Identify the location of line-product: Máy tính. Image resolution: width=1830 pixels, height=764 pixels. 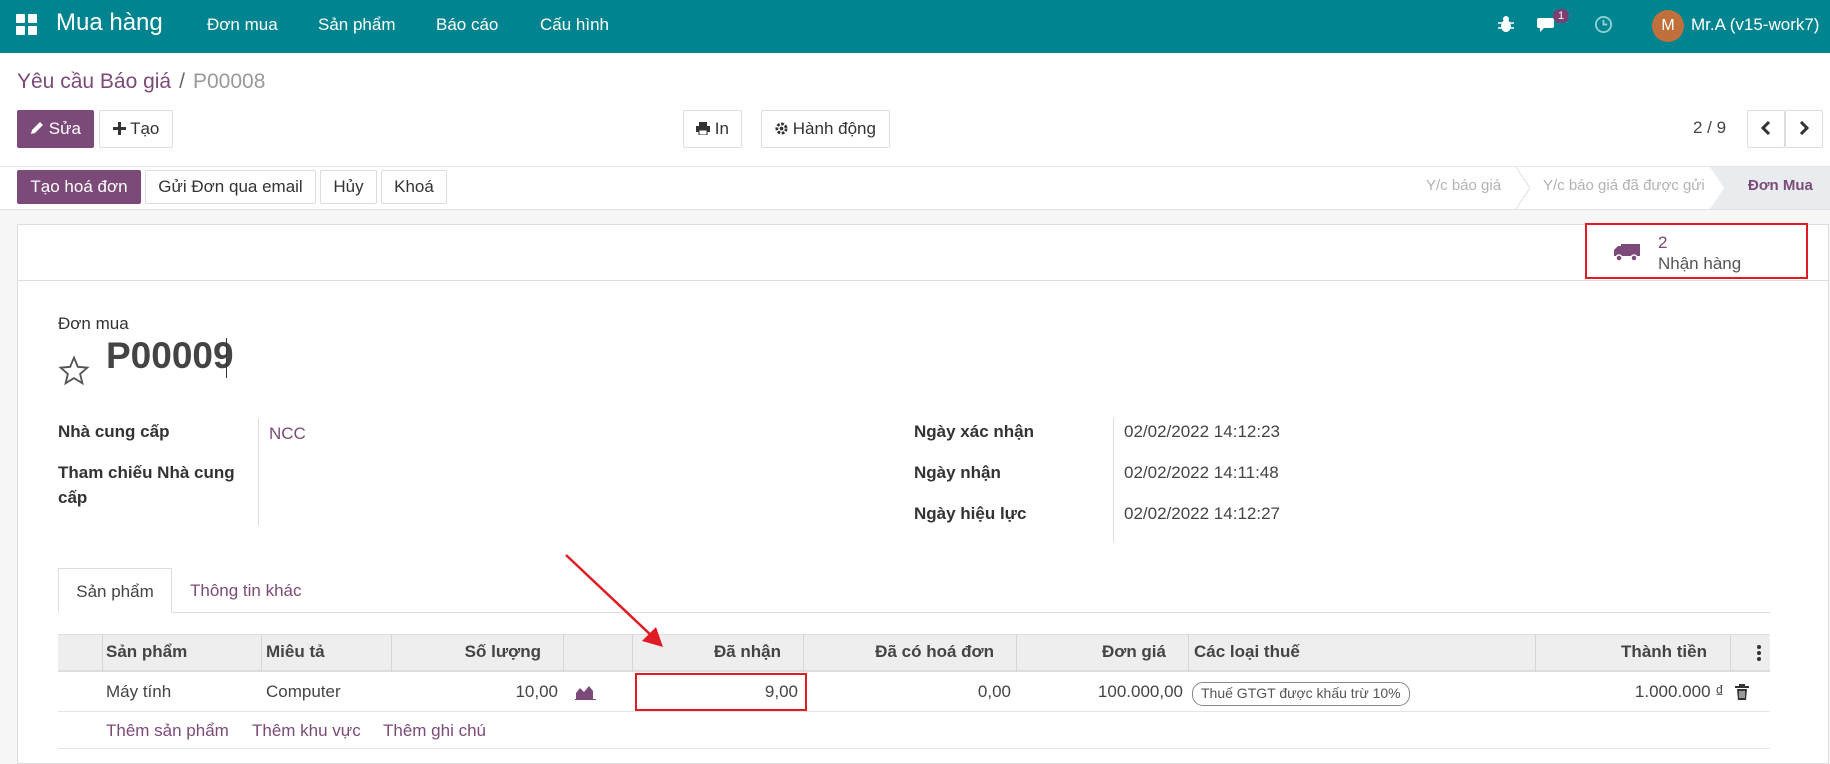
(138, 692).